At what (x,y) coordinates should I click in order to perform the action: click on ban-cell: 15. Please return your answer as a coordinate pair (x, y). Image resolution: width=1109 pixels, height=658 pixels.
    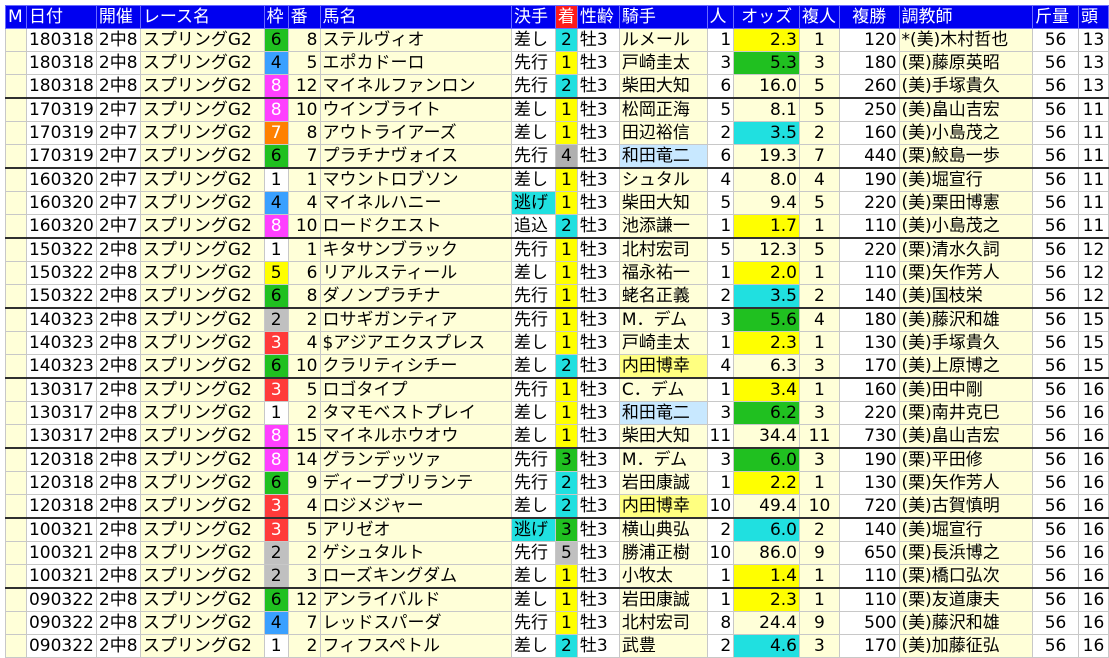
    Looking at the image, I should click on (304, 436).